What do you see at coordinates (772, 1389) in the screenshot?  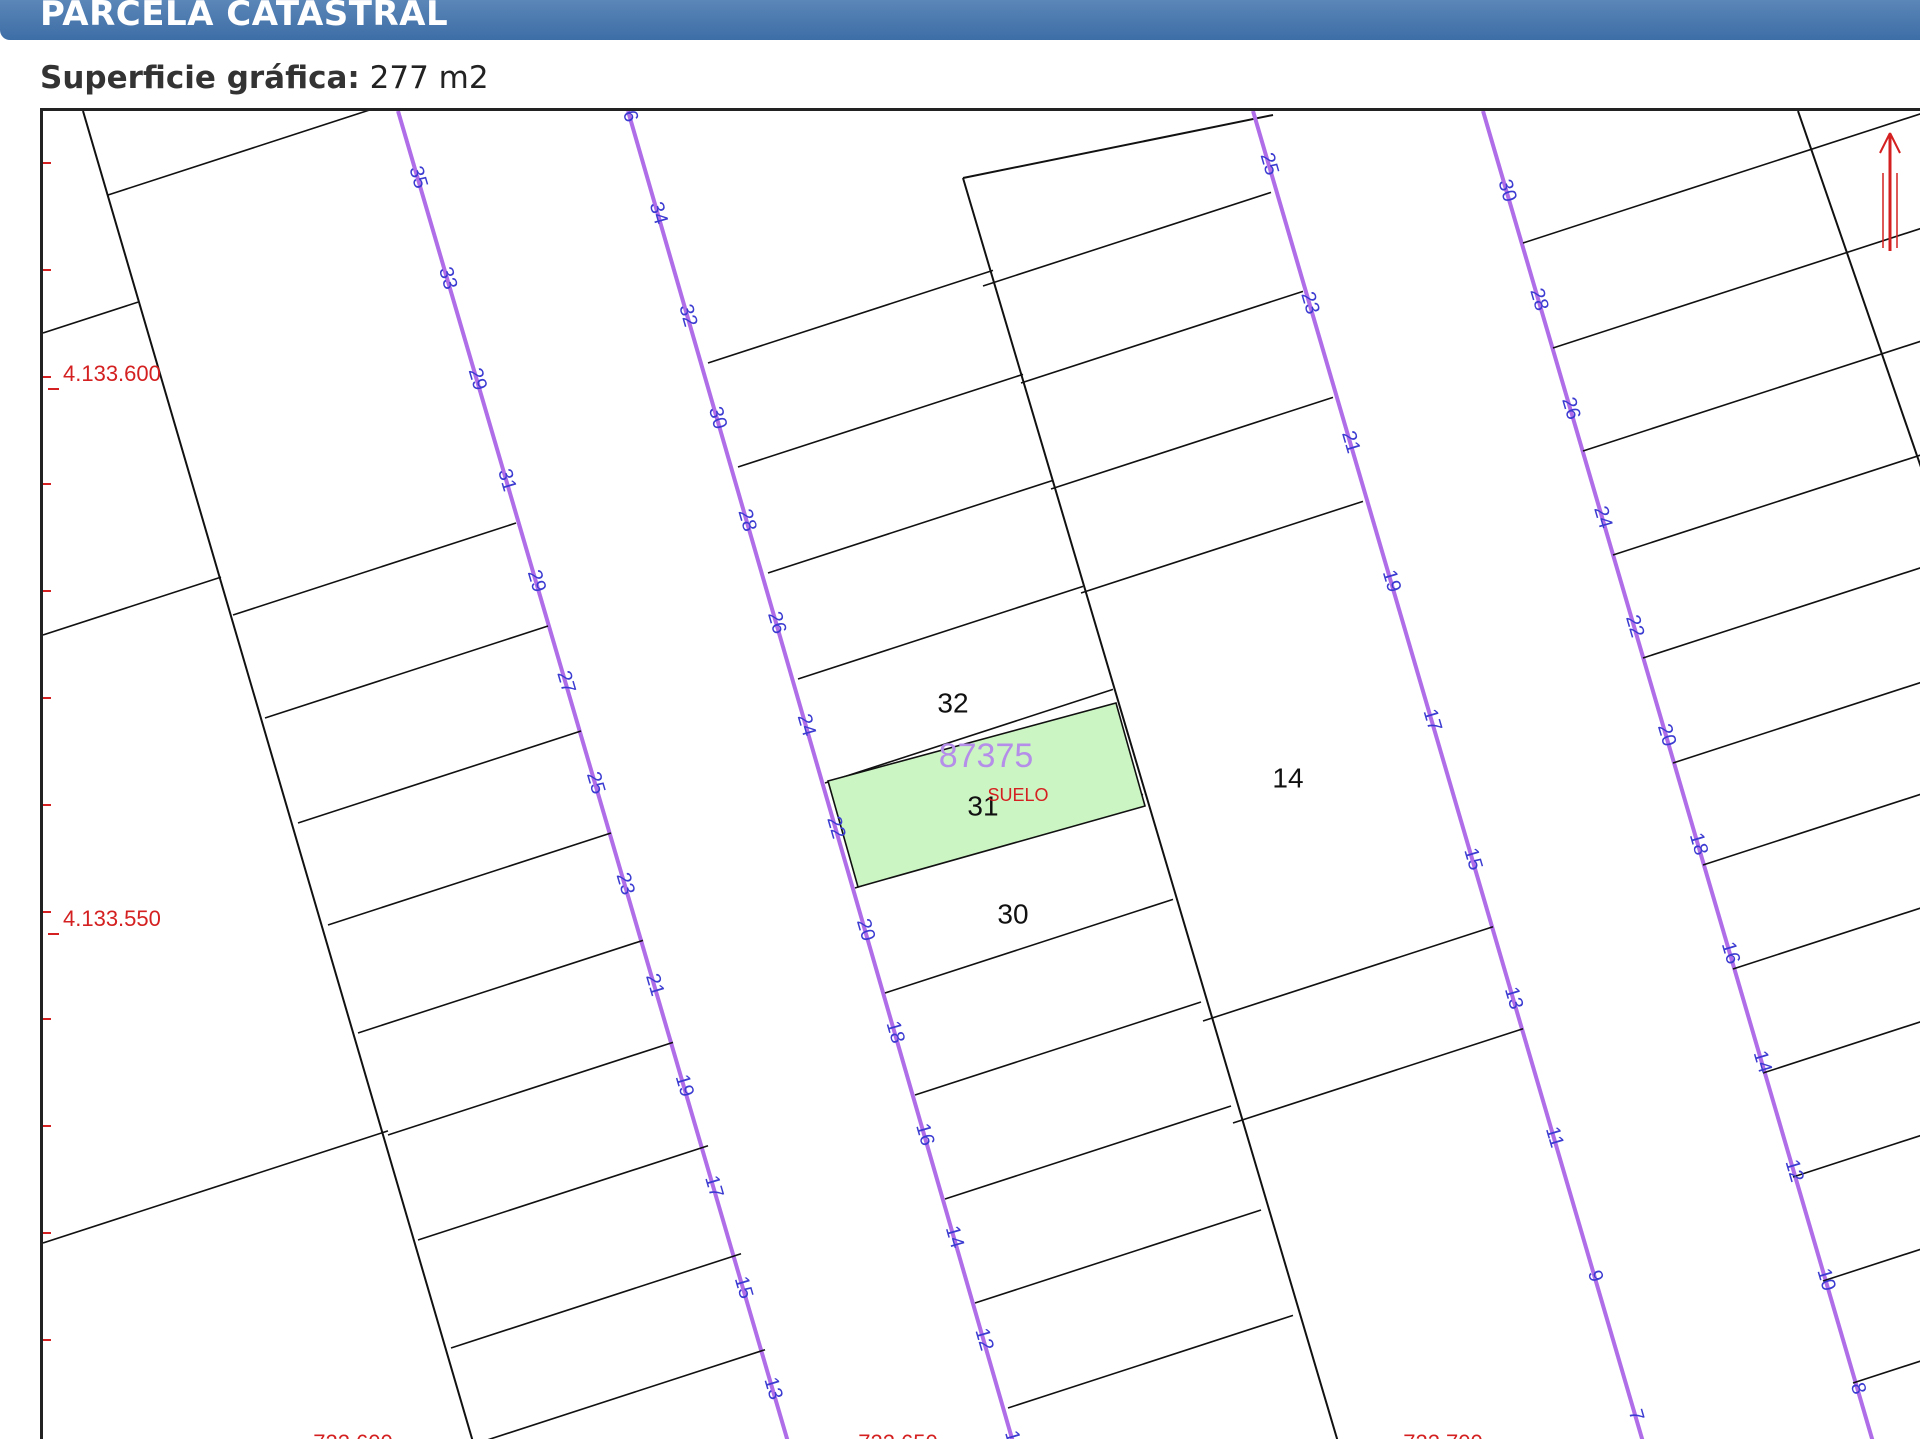 I see `street-a-number: 13` at bounding box center [772, 1389].